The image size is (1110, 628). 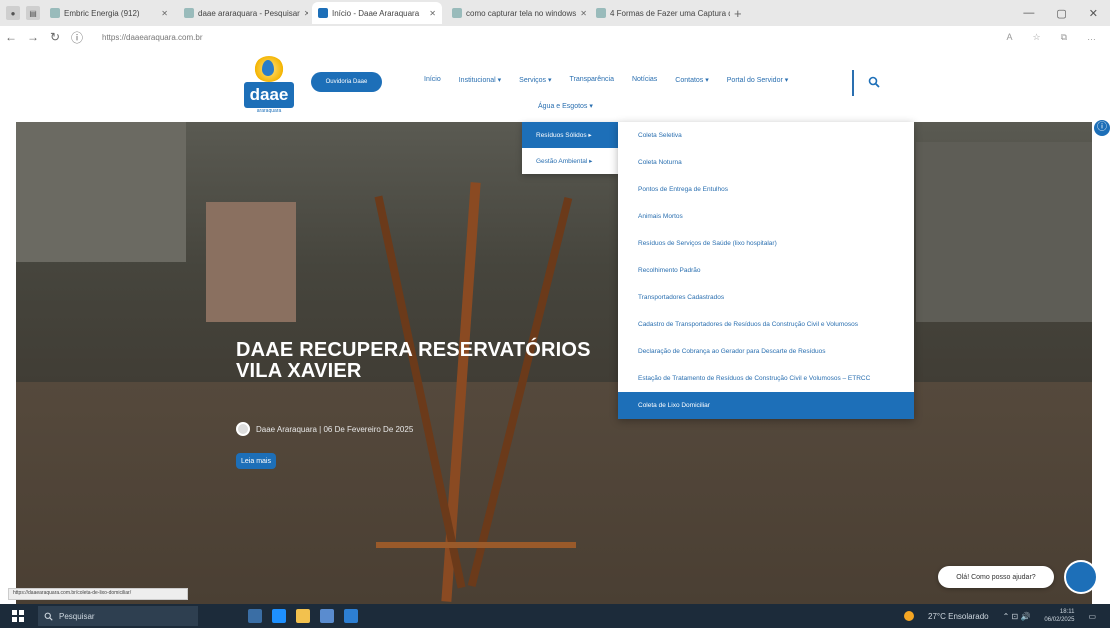 I want to click on nav-item-contatos: Contatos ▾, so click(x=691, y=80).